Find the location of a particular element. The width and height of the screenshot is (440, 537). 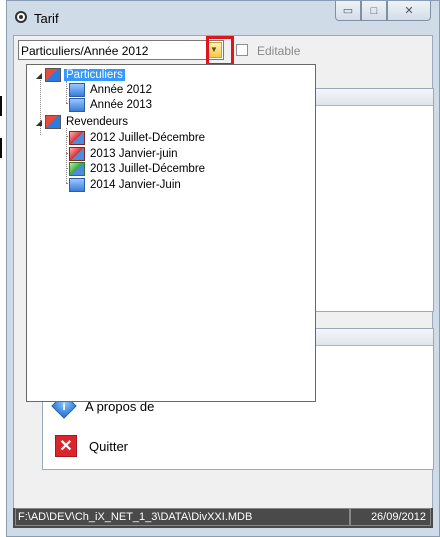

status-date: 26/09/2012 is located at coordinates (390, 517).